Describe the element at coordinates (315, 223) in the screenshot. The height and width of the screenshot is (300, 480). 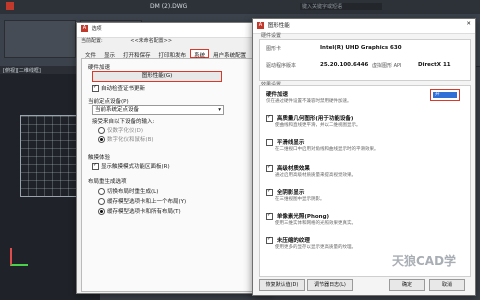
I see `effect-desc-4: 使用三维实体和网格的光照效果更真实。` at that location.